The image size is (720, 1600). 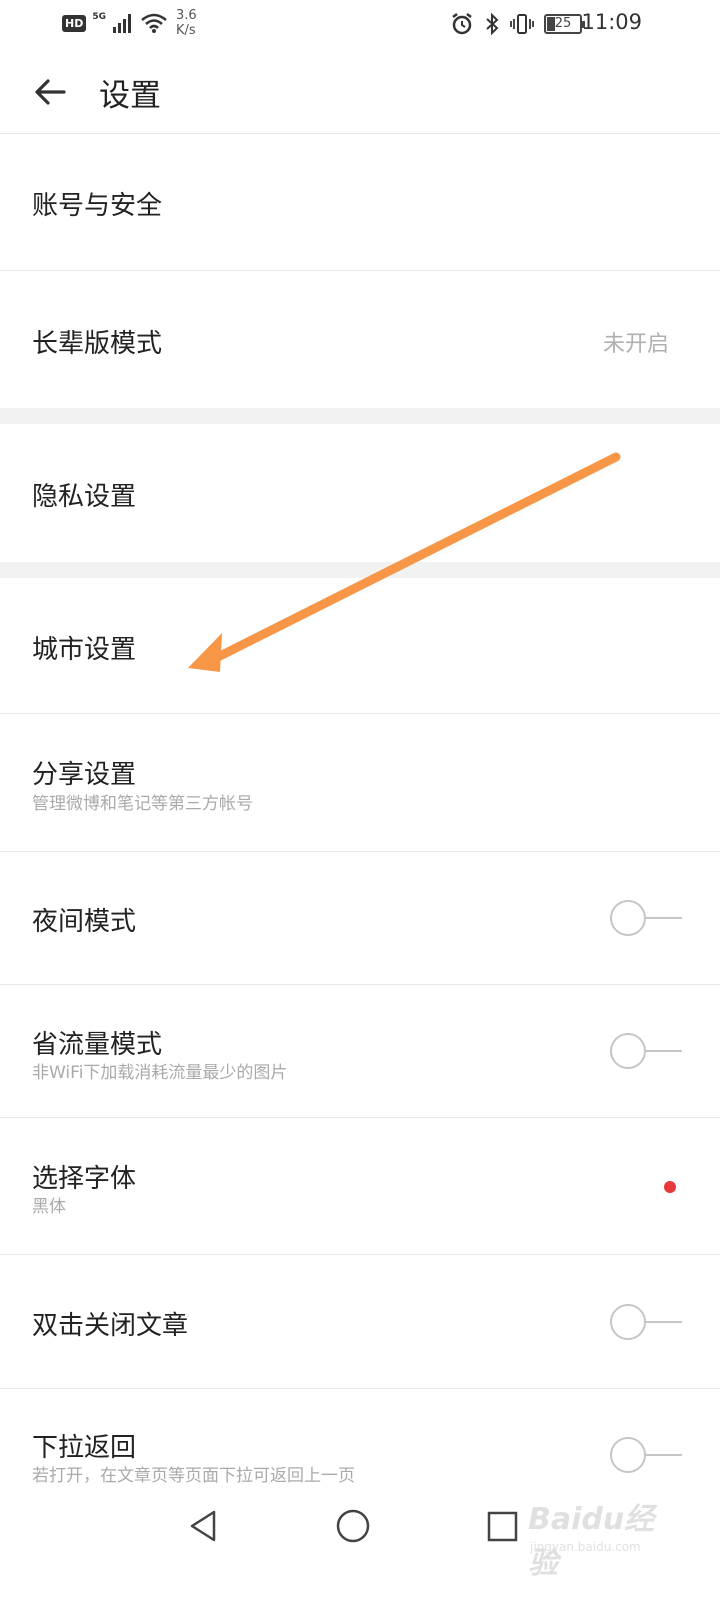 I want to click on circle-home-icon, so click(x=353, y=1526).